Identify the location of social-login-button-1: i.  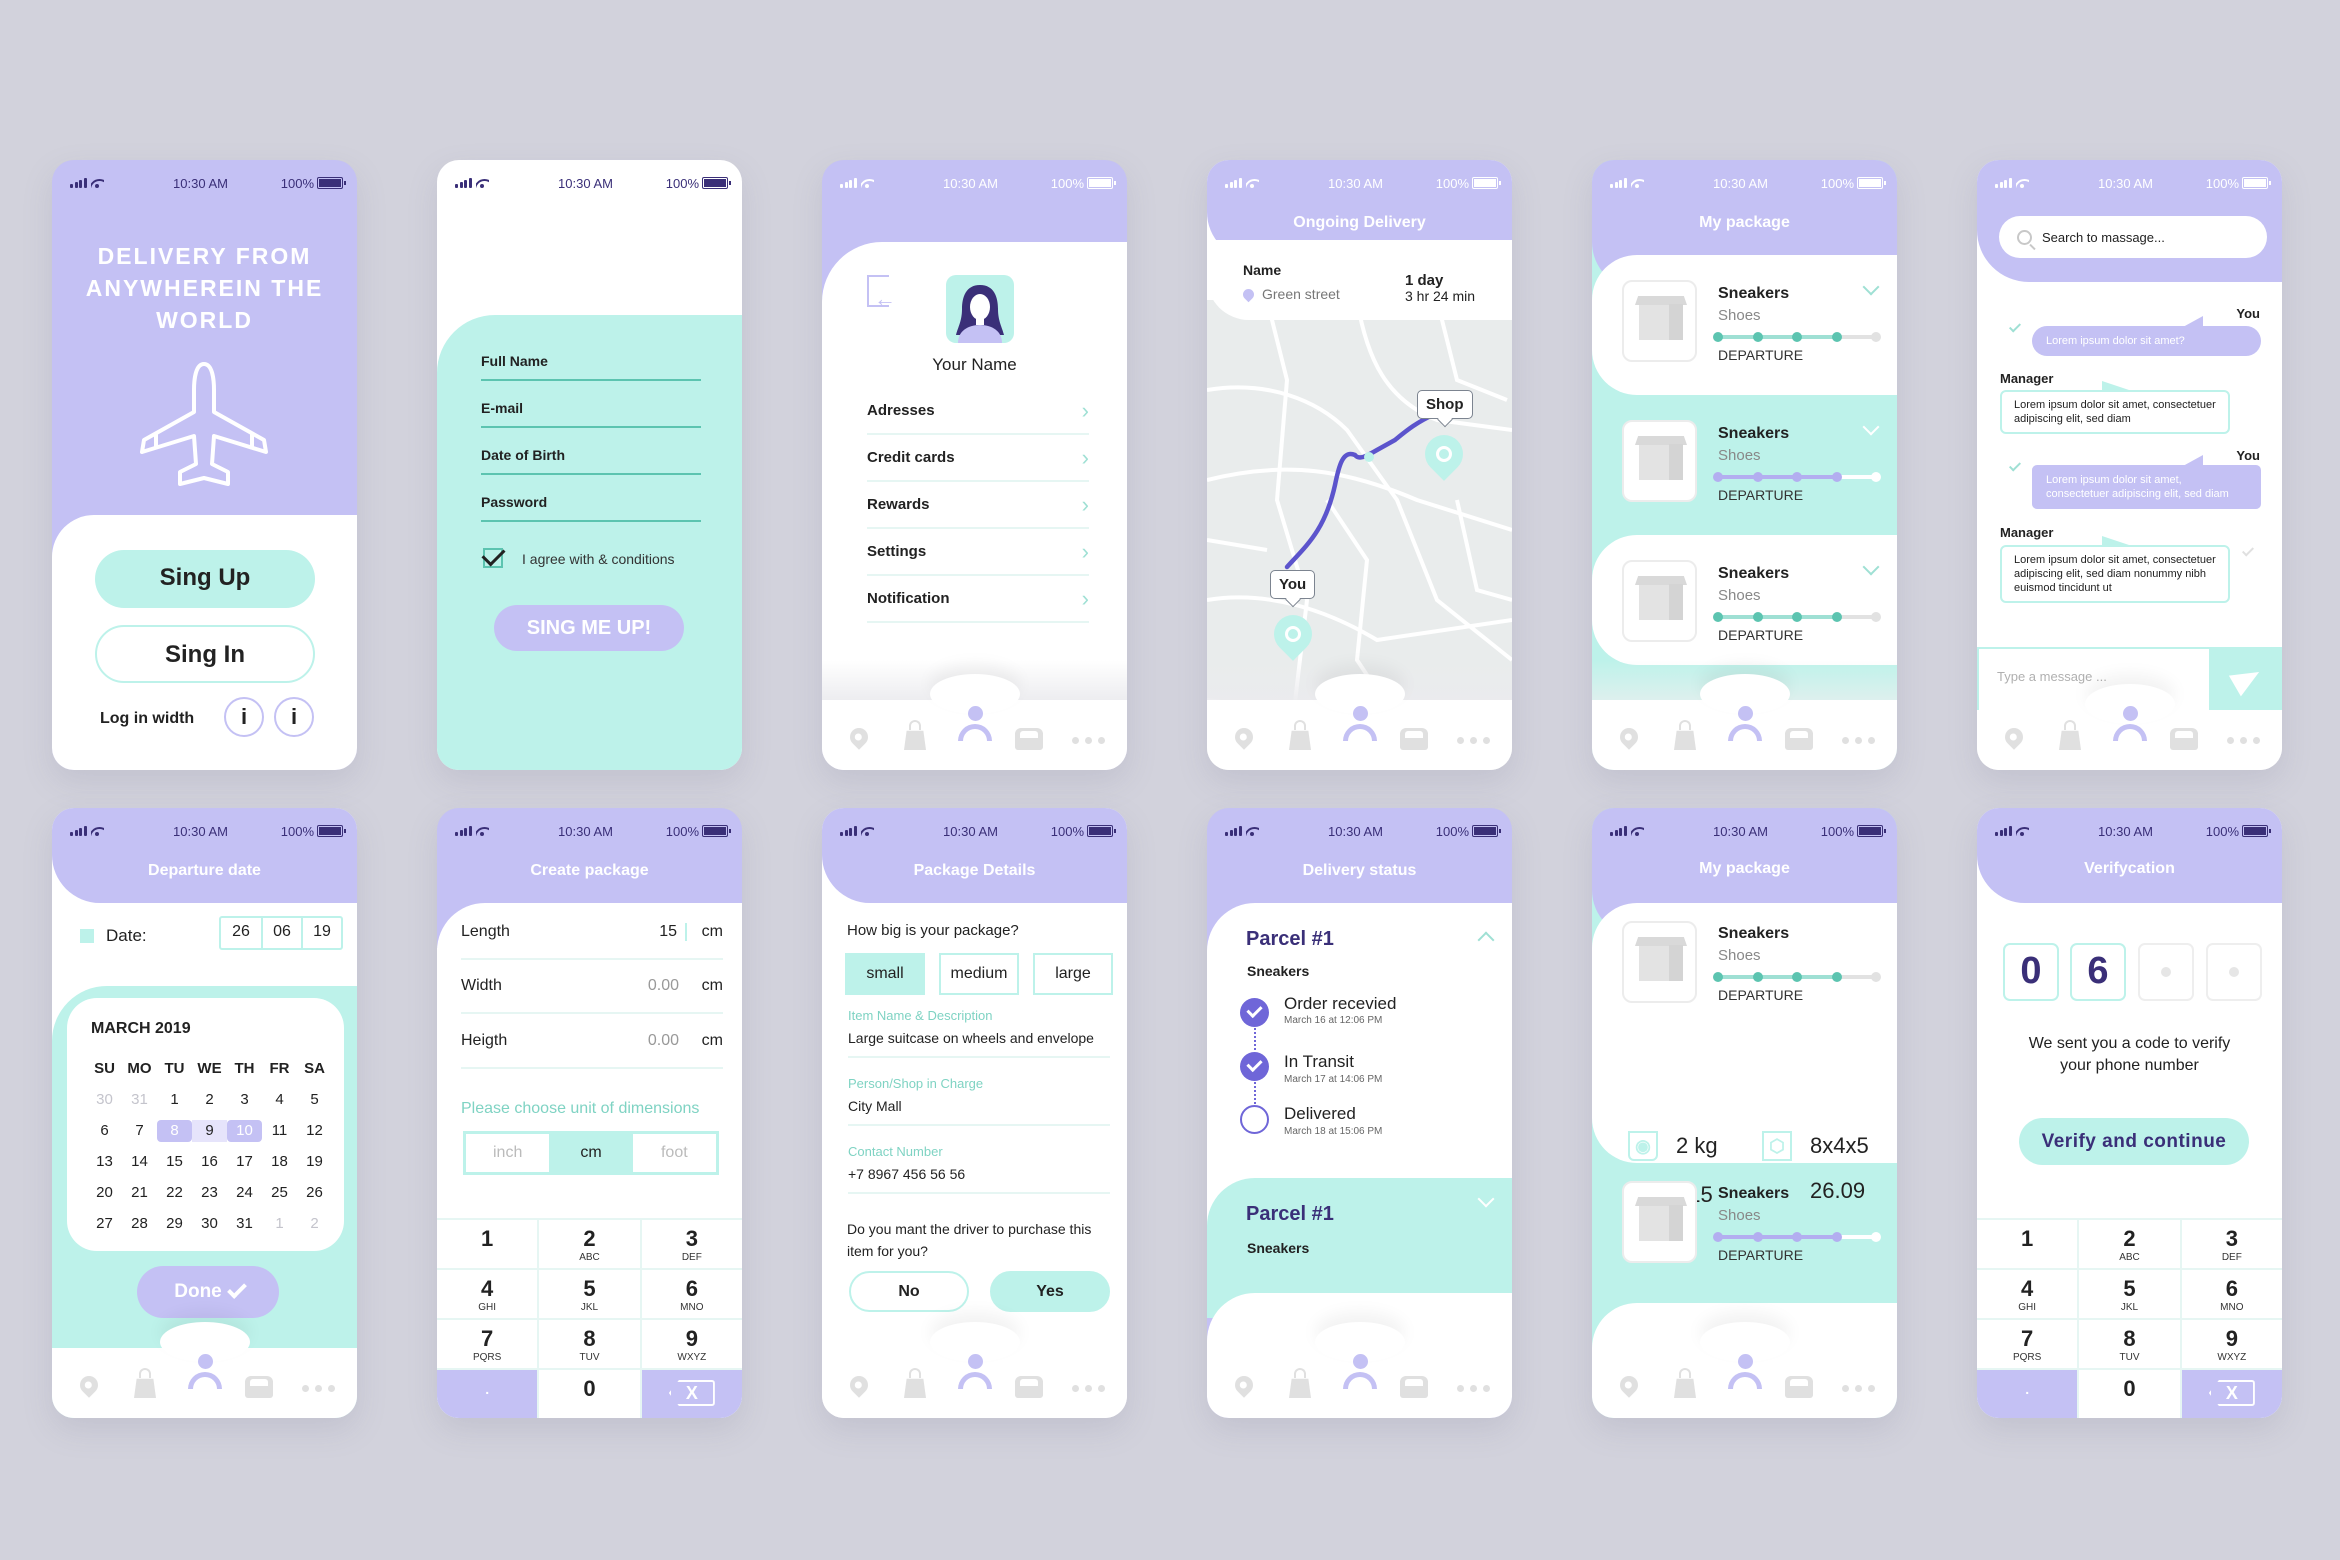
(244, 717).